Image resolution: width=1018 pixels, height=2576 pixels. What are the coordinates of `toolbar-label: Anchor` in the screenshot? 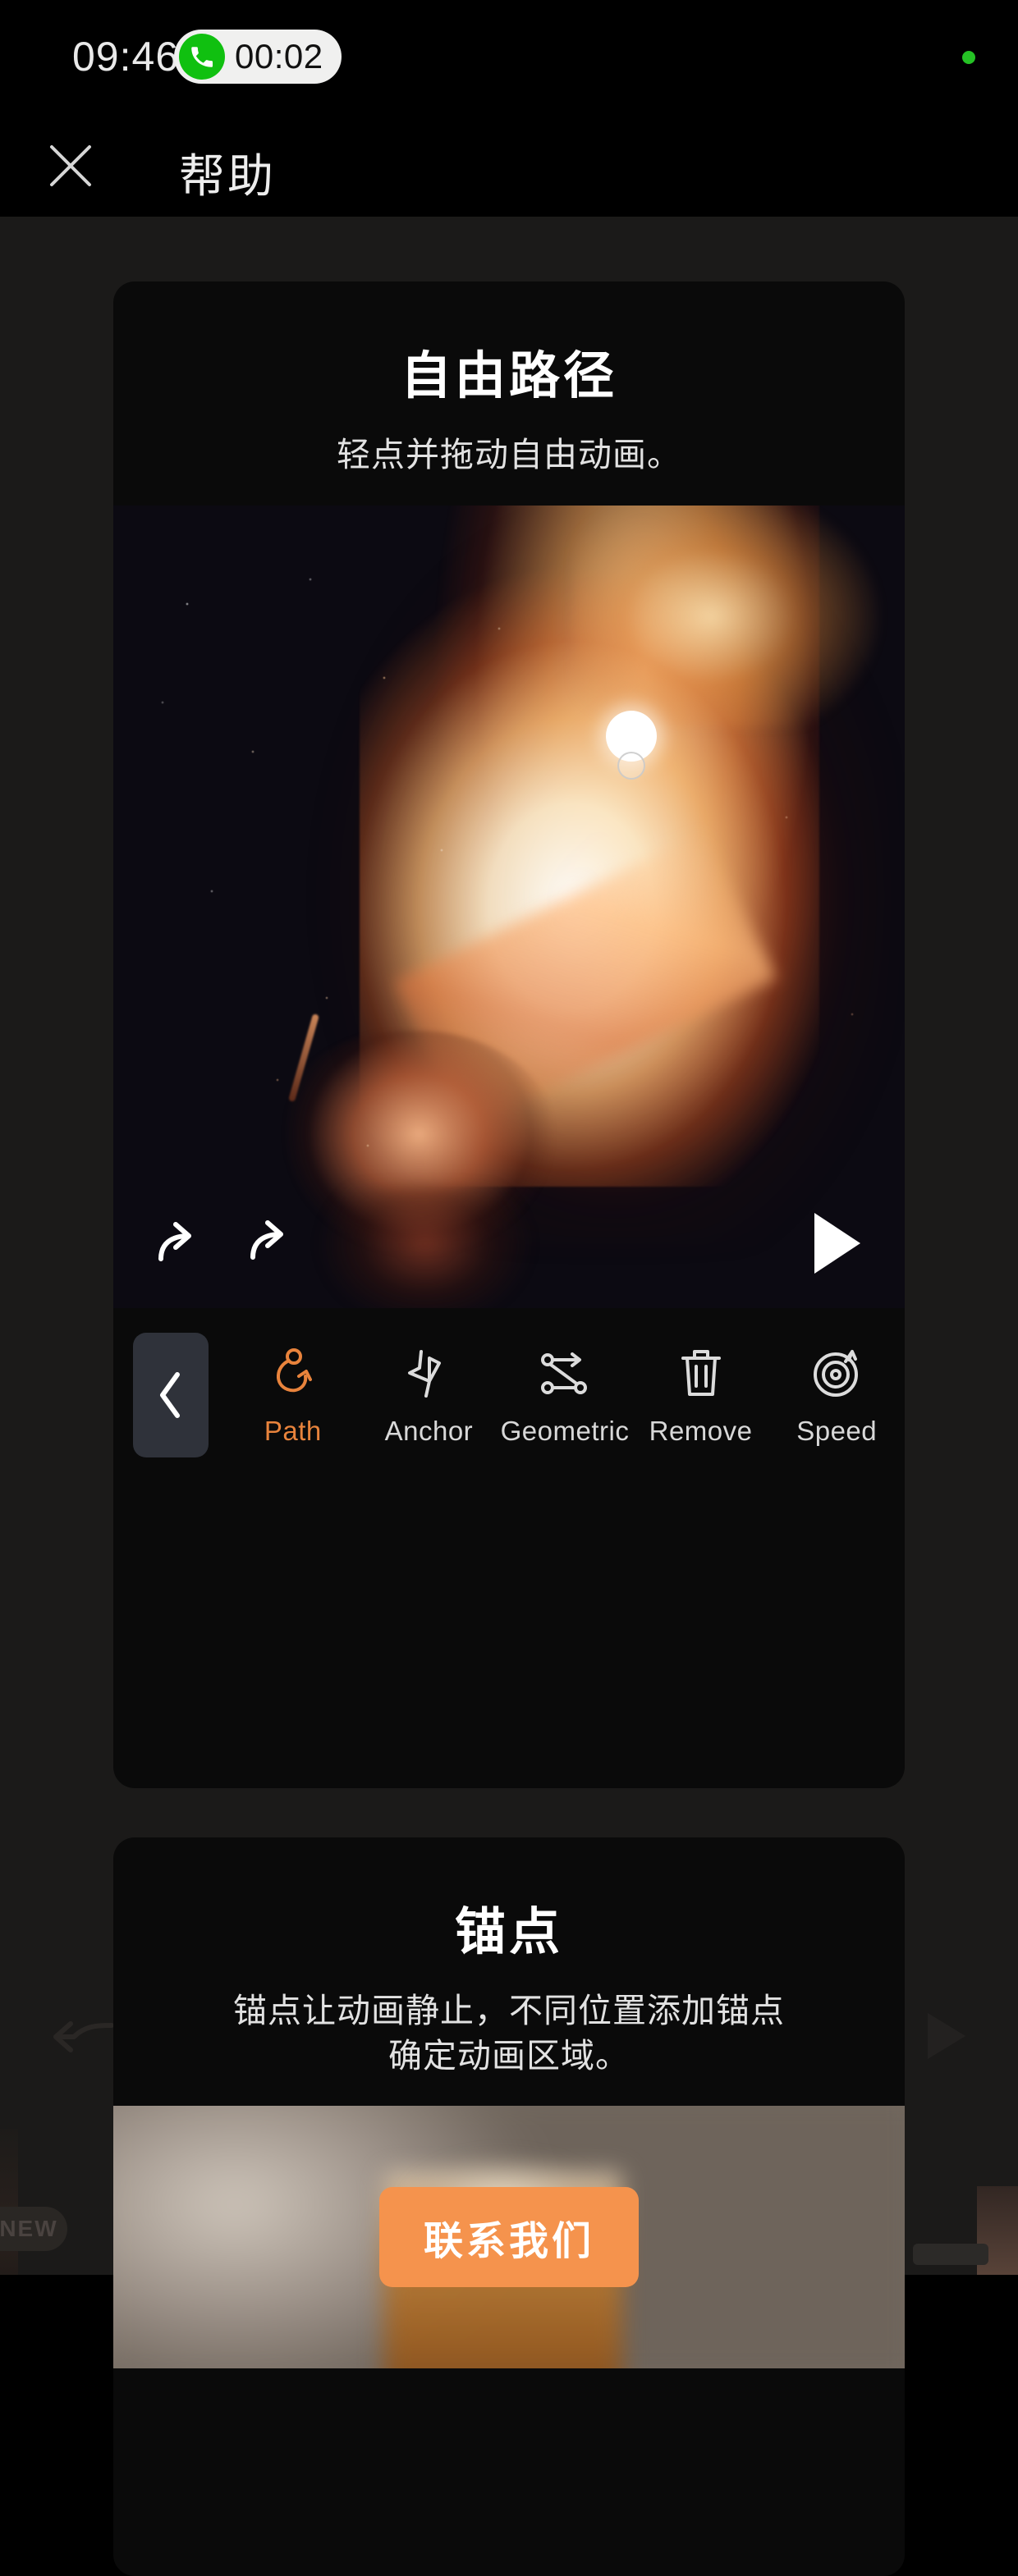 It's located at (429, 1430).